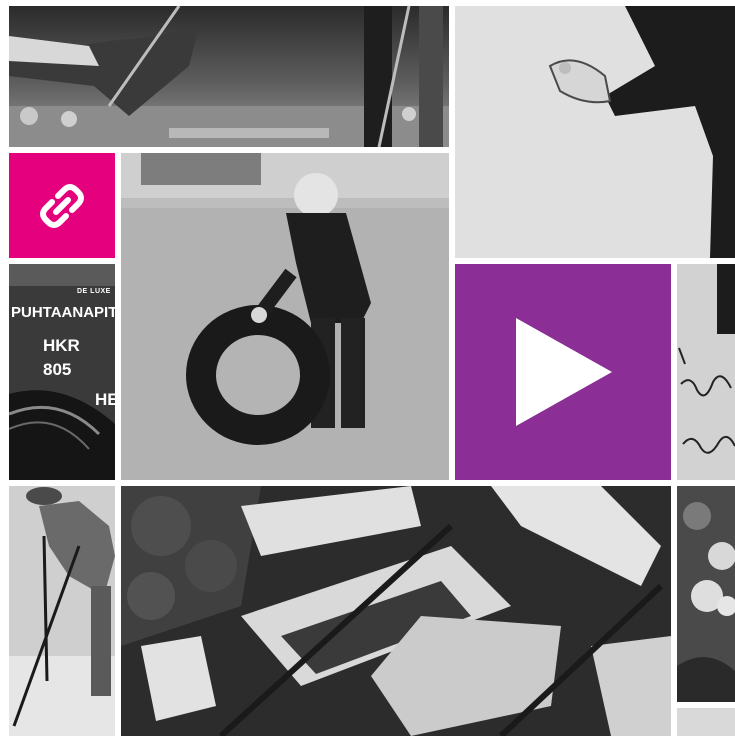  Describe the element at coordinates (63, 312) in the screenshot. I see `vehicle-line1-text: PUHTAANAPITO` at that location.